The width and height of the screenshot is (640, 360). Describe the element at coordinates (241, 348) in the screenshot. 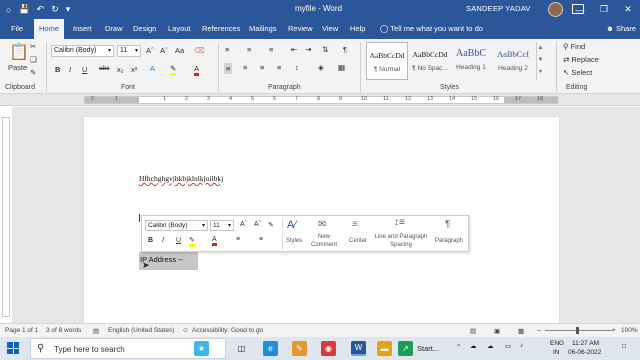

I see `task-view-icon: ◫` at that location.